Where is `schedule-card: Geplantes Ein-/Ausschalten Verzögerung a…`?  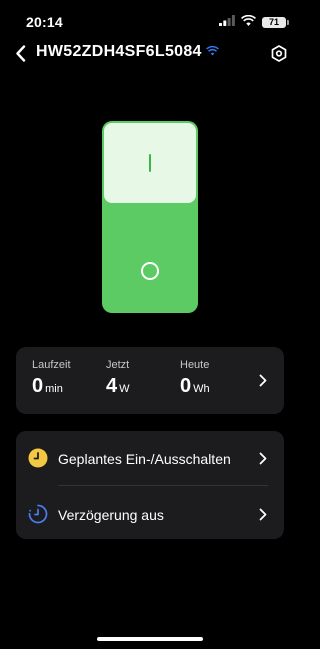 schedule-card: Geplantes Ein-/Ausschalten Verzögerung a… is located at coordinates (150, 485).